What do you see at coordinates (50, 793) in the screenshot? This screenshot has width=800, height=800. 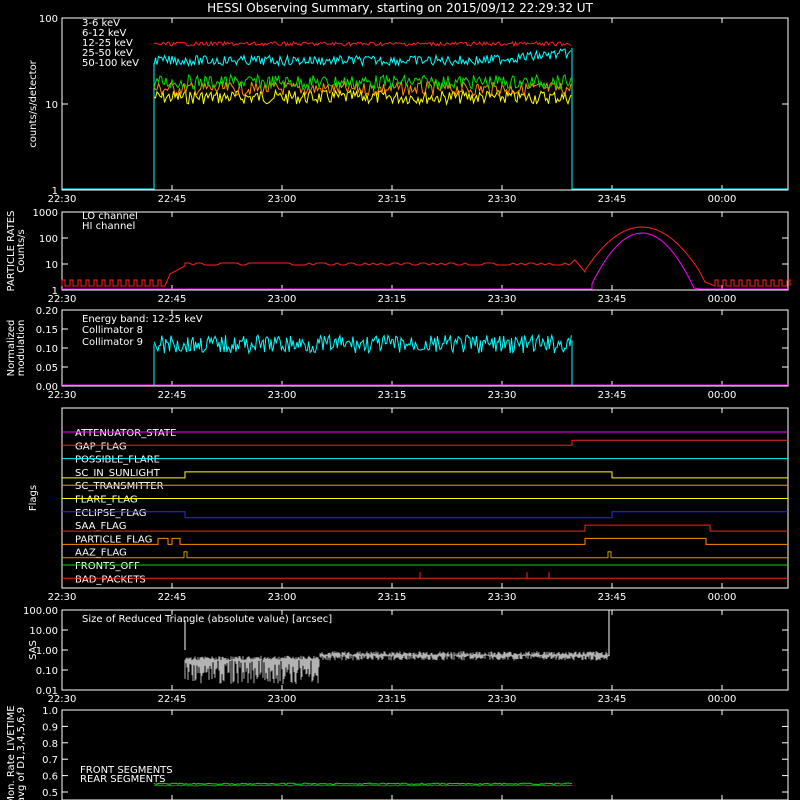 I see `y-tick-label: 0.5` at bounding box center [50, 793].